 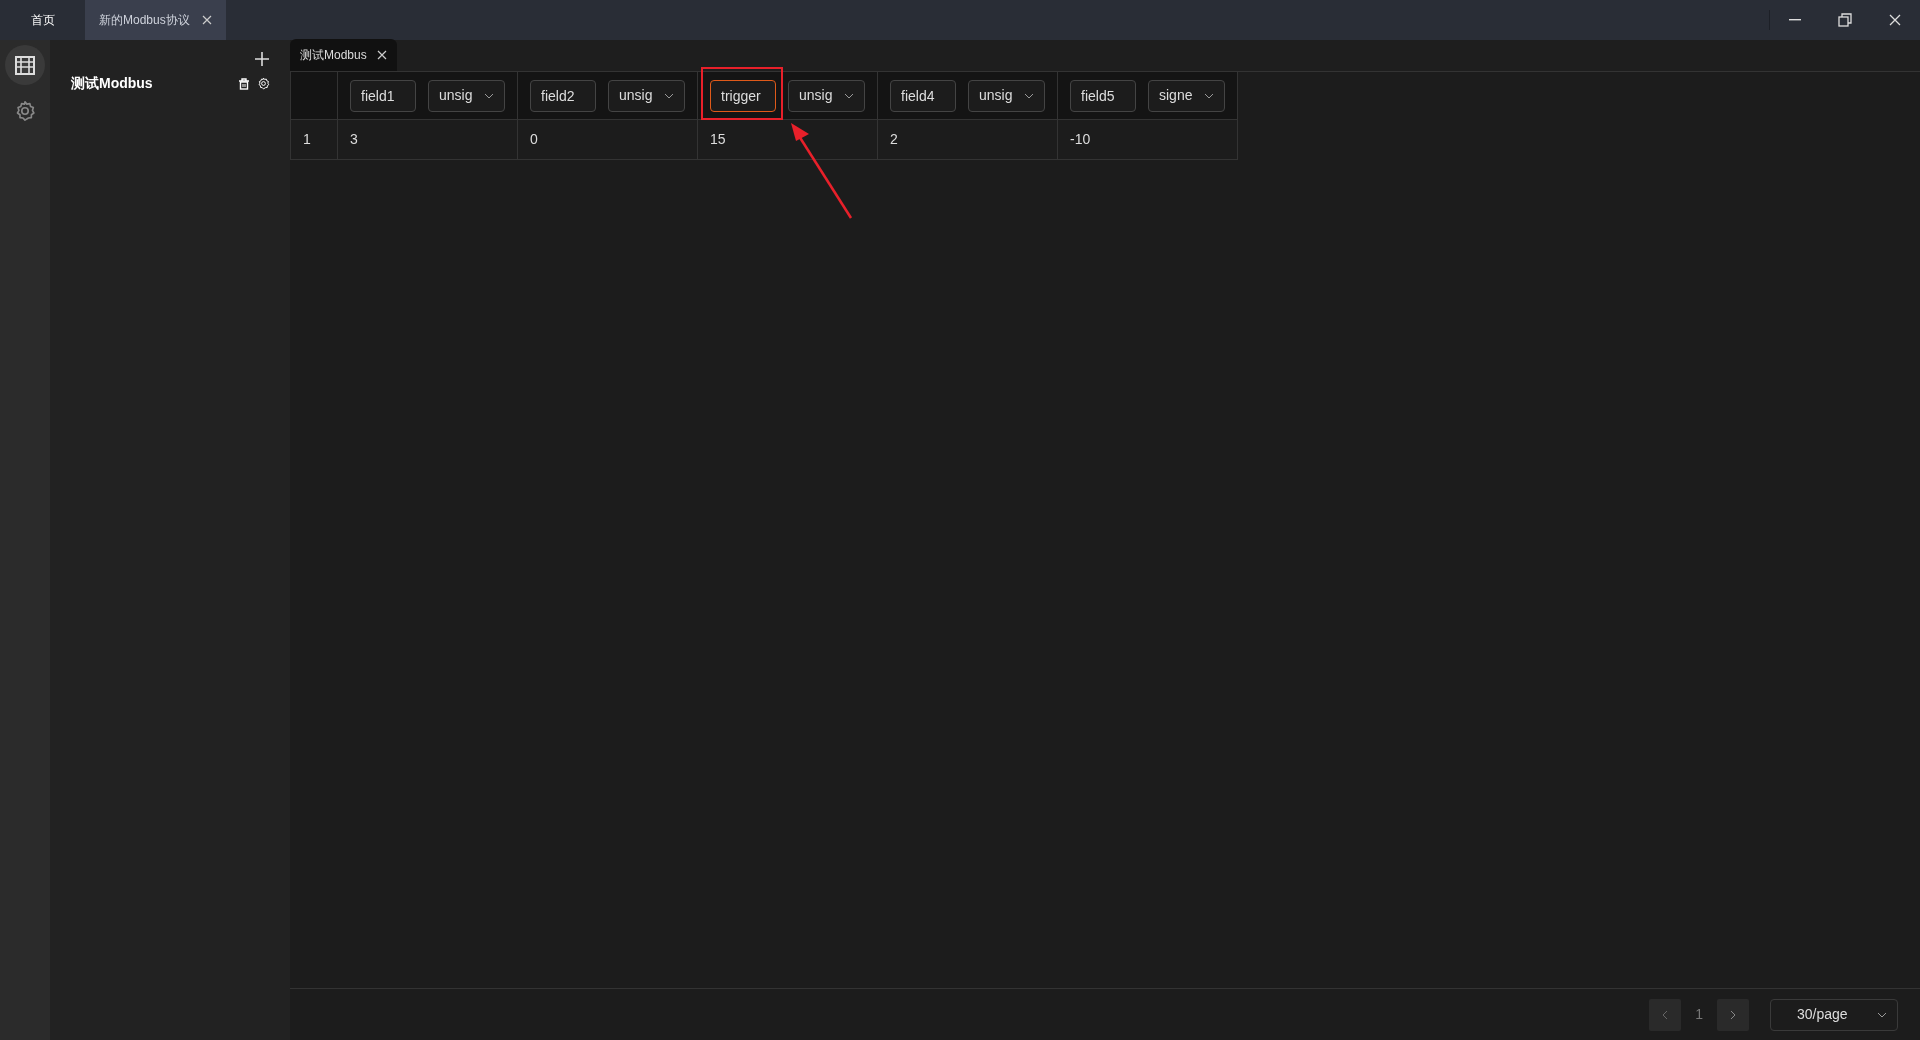 What do you see at coordinates (563, 95) in the screenshot?
I see `column-name-field: field2` at bounding box center [563, 95].